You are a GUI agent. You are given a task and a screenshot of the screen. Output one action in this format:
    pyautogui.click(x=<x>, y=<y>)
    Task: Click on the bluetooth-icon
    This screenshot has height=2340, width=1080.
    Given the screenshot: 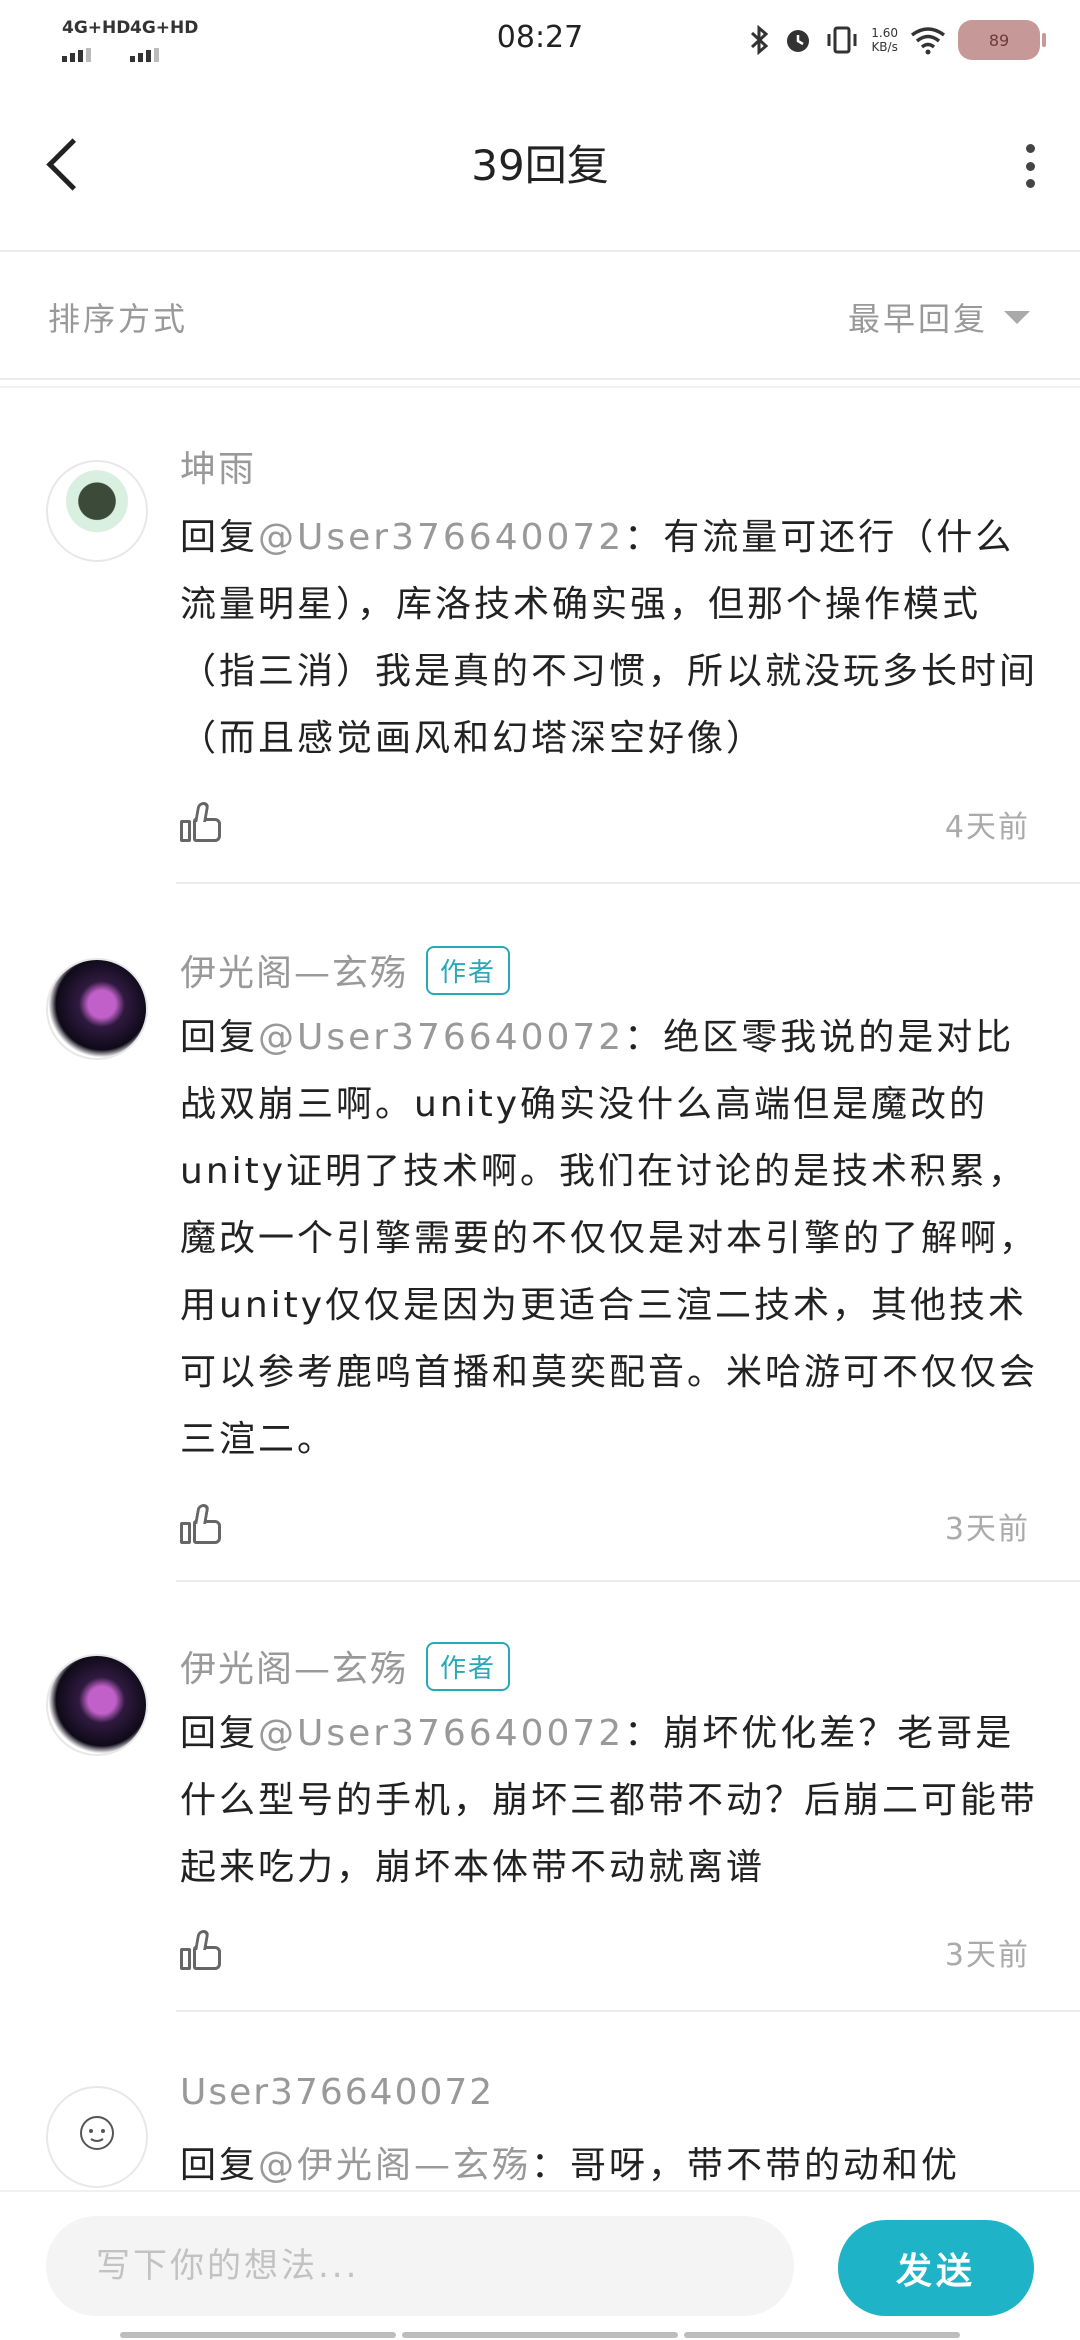 What is the action you would take?
    pyautogui.click(x=760, y=40)
    